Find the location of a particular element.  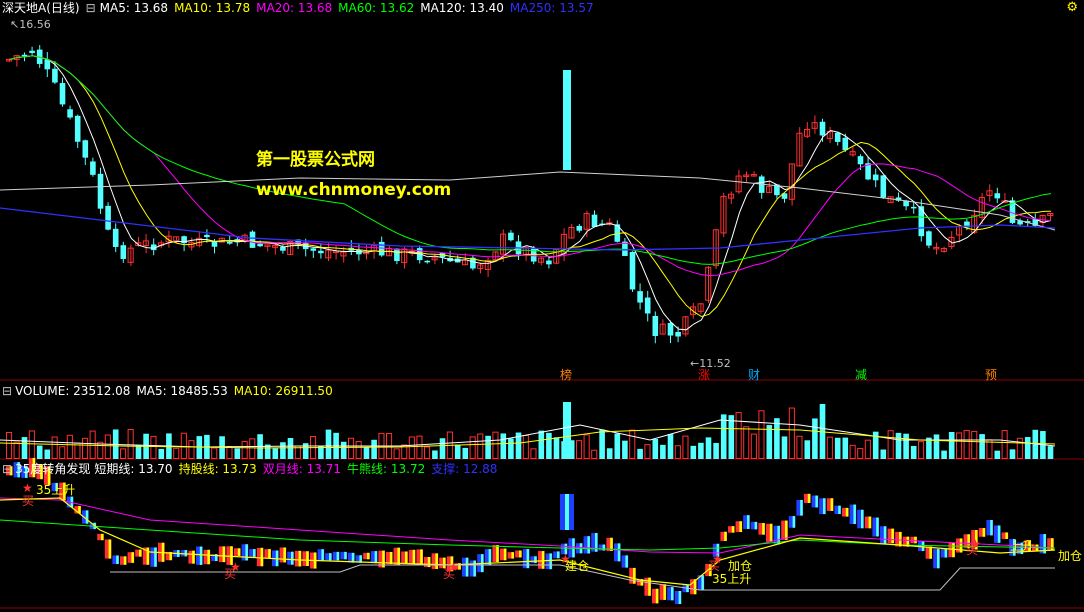

high-price-marker: ↖16.56 is located at coordinates (30, 24).